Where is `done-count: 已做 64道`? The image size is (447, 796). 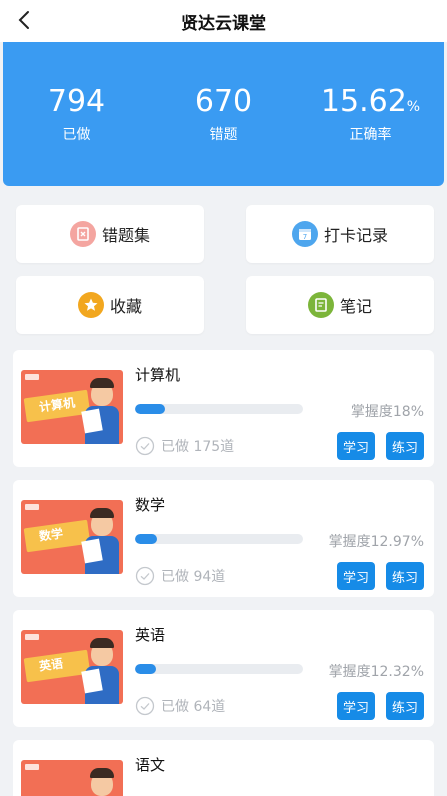 done-count: 已做 64道 is located at coordinates (180, 706).